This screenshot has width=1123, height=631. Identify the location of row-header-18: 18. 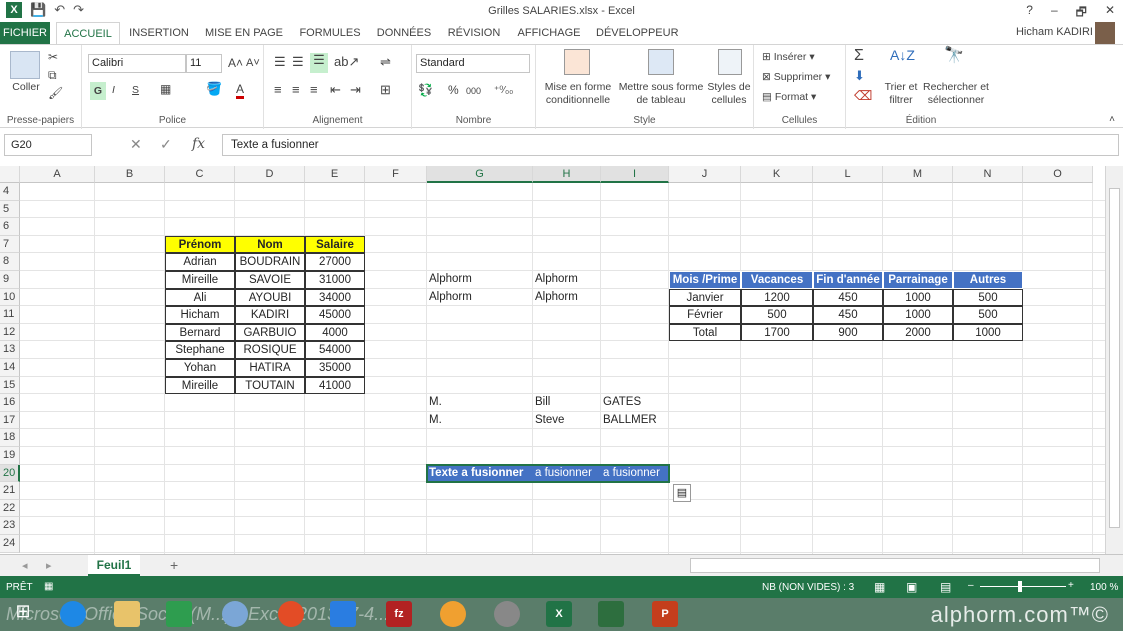
(10, 438).